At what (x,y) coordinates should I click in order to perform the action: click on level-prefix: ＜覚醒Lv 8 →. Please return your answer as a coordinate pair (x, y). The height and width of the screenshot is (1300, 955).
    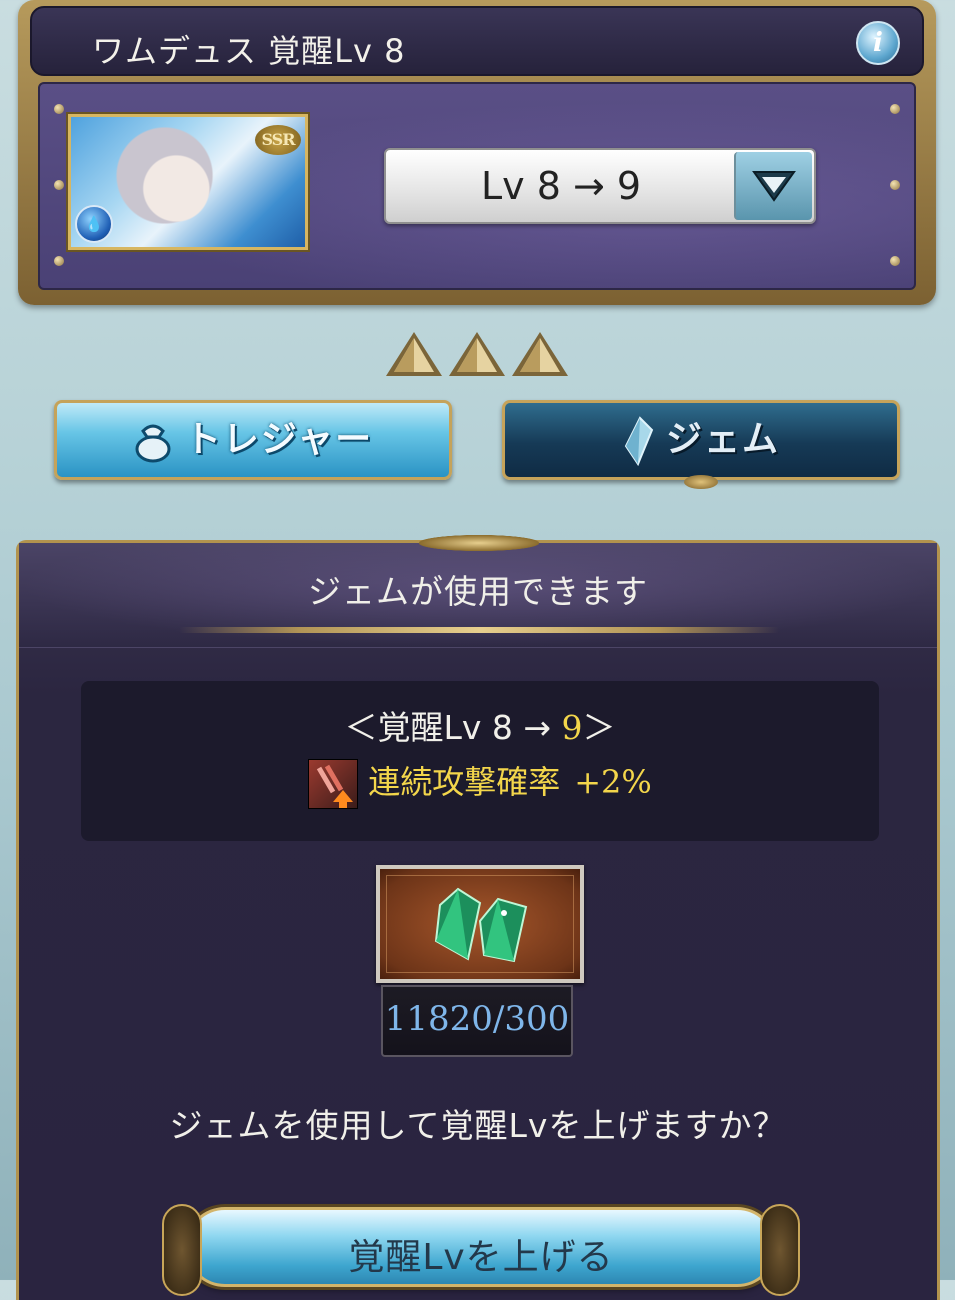
    Looking at the image, I should click on (453, 727).